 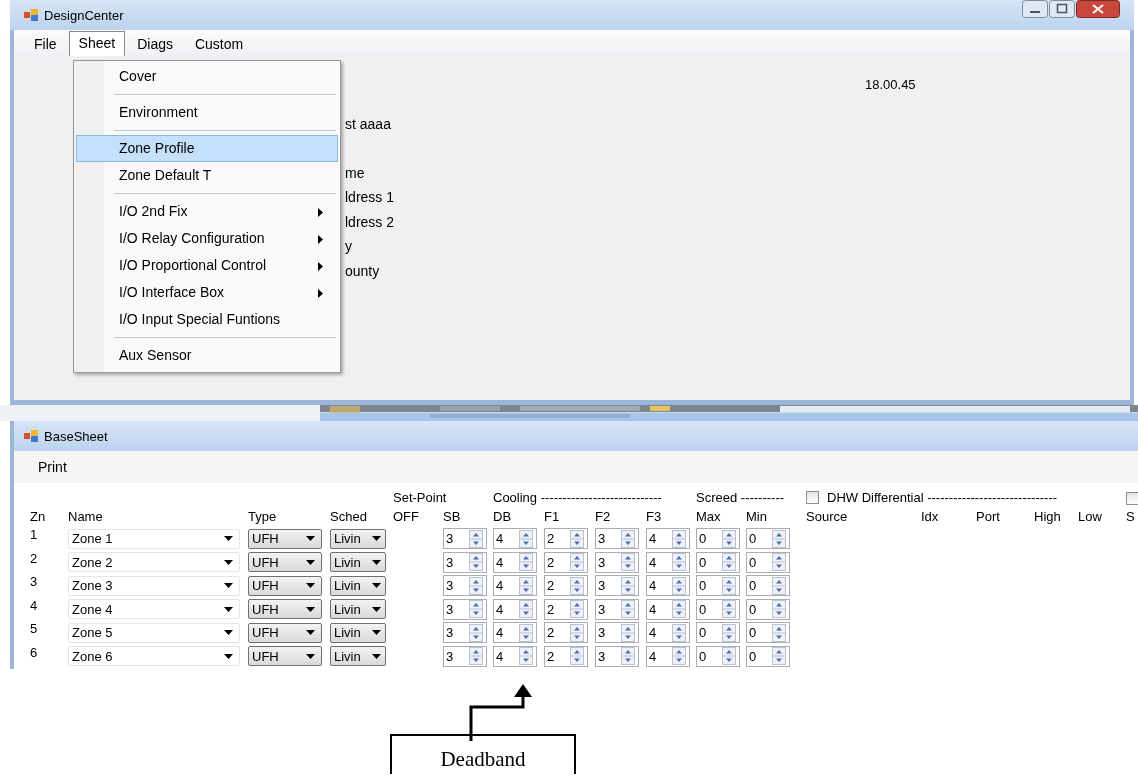 I want to click on name-dropdown: Zone 1, so click(x=154, y=538).